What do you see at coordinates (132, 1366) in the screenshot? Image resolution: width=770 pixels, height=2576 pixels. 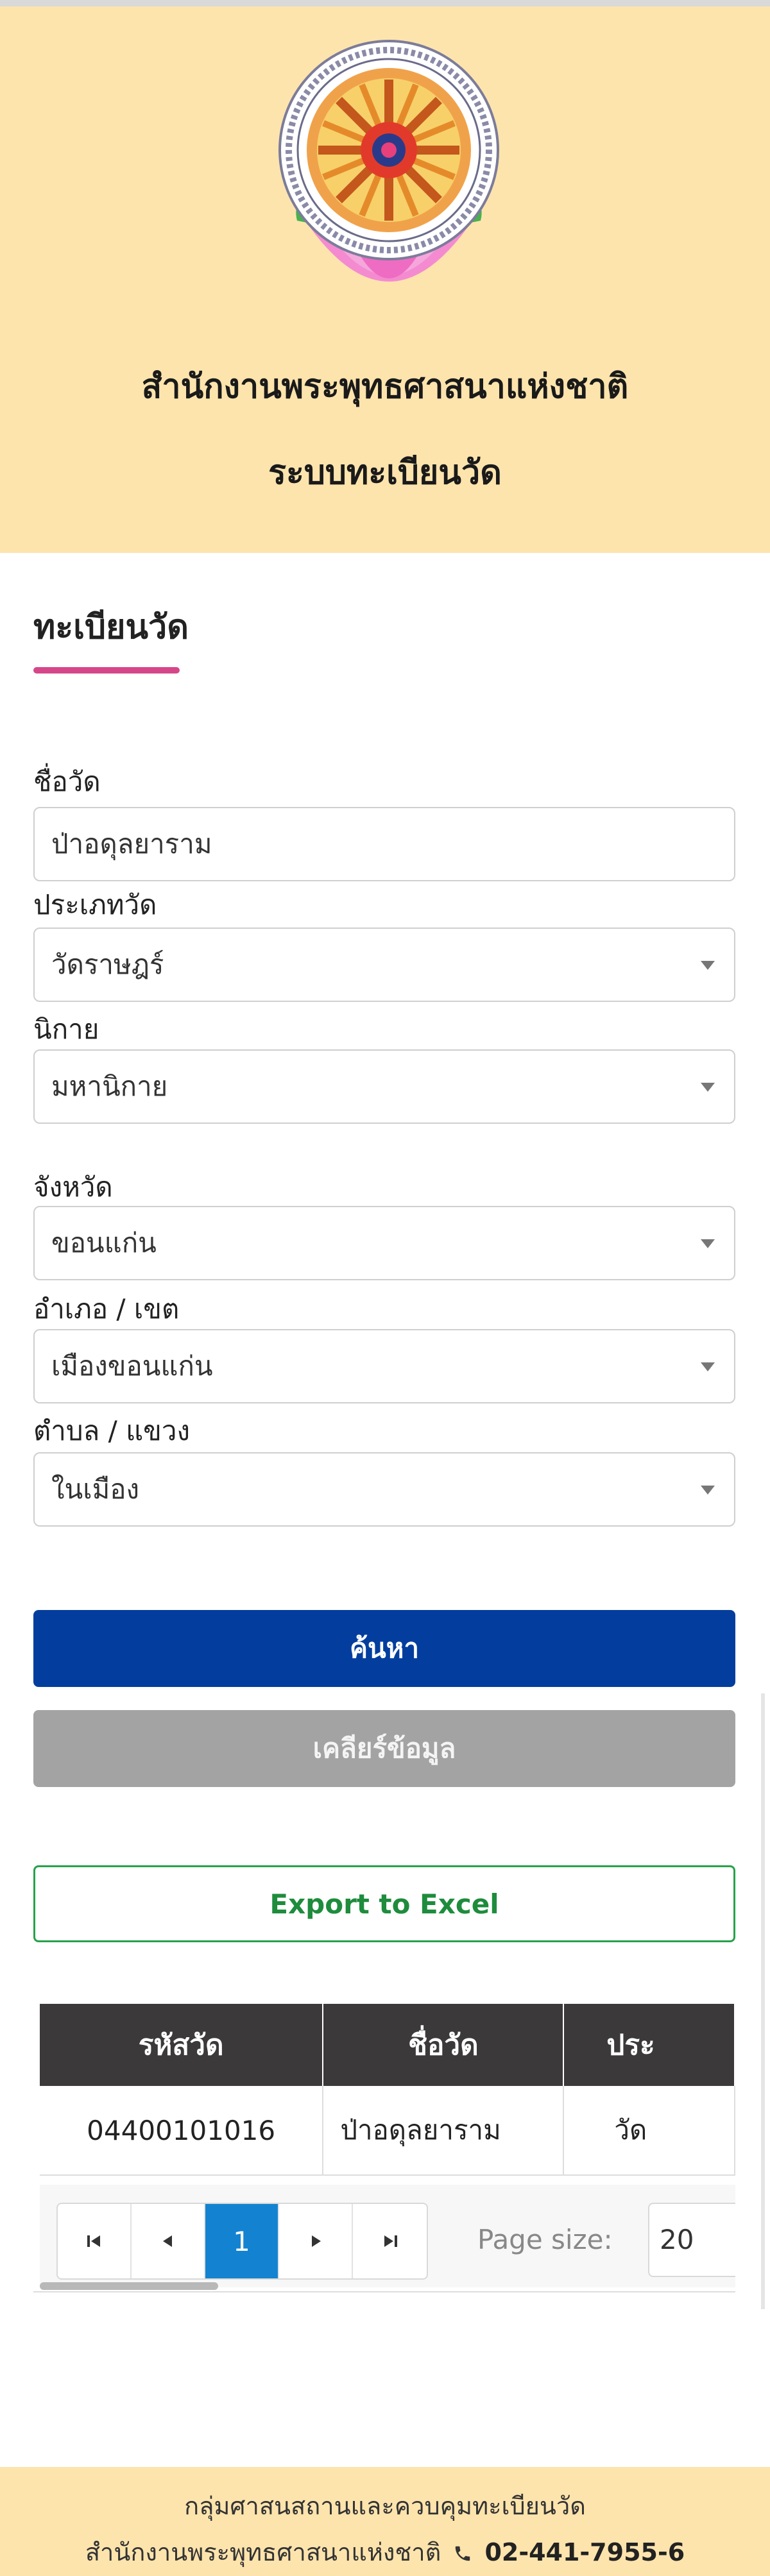 I see `district-value: เมืองขอนแก่น` at bounding box center [132, 1366].